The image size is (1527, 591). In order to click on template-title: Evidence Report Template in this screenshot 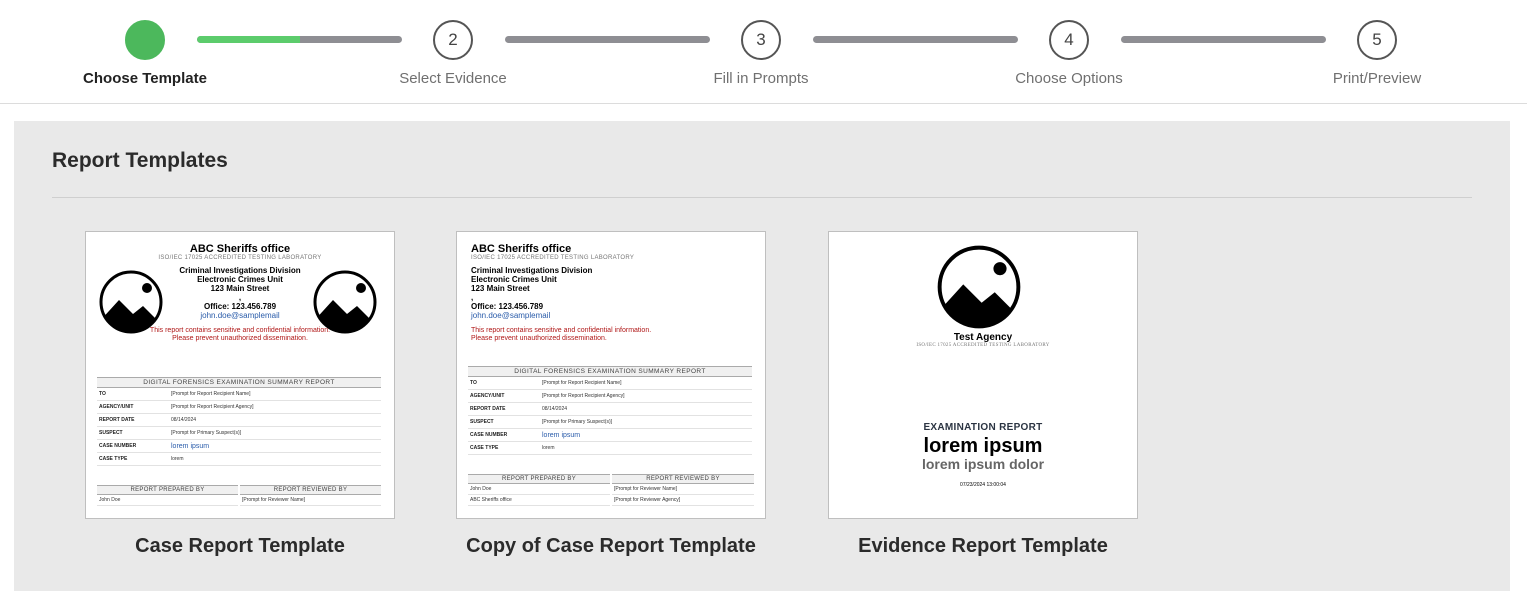, I will do `click(983, 546)`.